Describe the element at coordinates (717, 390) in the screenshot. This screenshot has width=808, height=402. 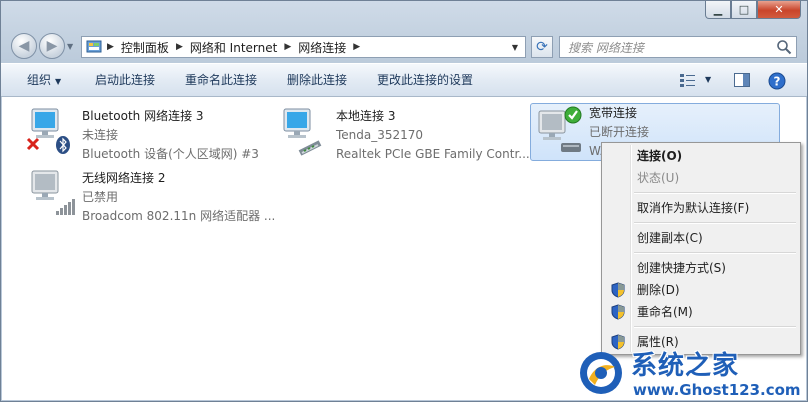
I see `watermark-url: www.Ghost123.com` at that location.